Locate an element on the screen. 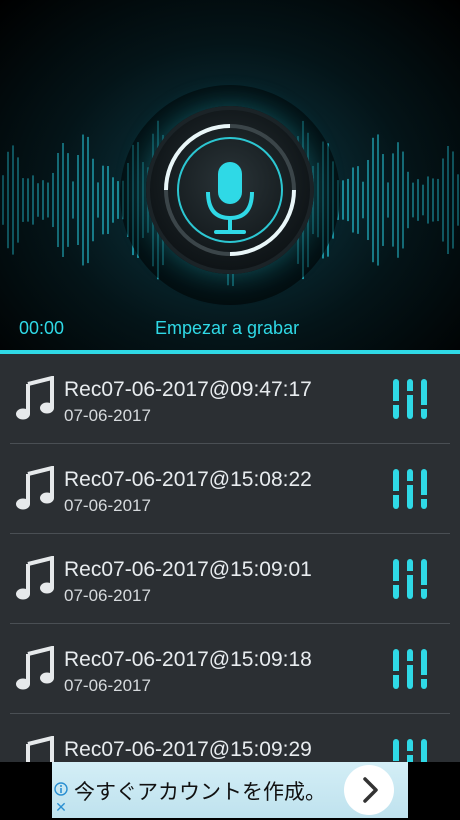 The width and height of the screenshot is (460, 820). microphone-icon is located at coordinates (230, 190).